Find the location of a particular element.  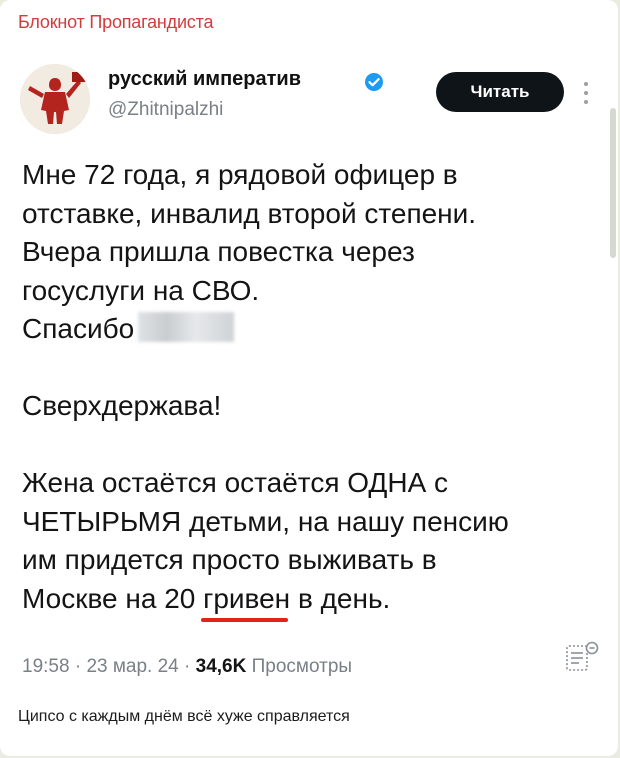

red-underline is located at coordinates (245, 619).